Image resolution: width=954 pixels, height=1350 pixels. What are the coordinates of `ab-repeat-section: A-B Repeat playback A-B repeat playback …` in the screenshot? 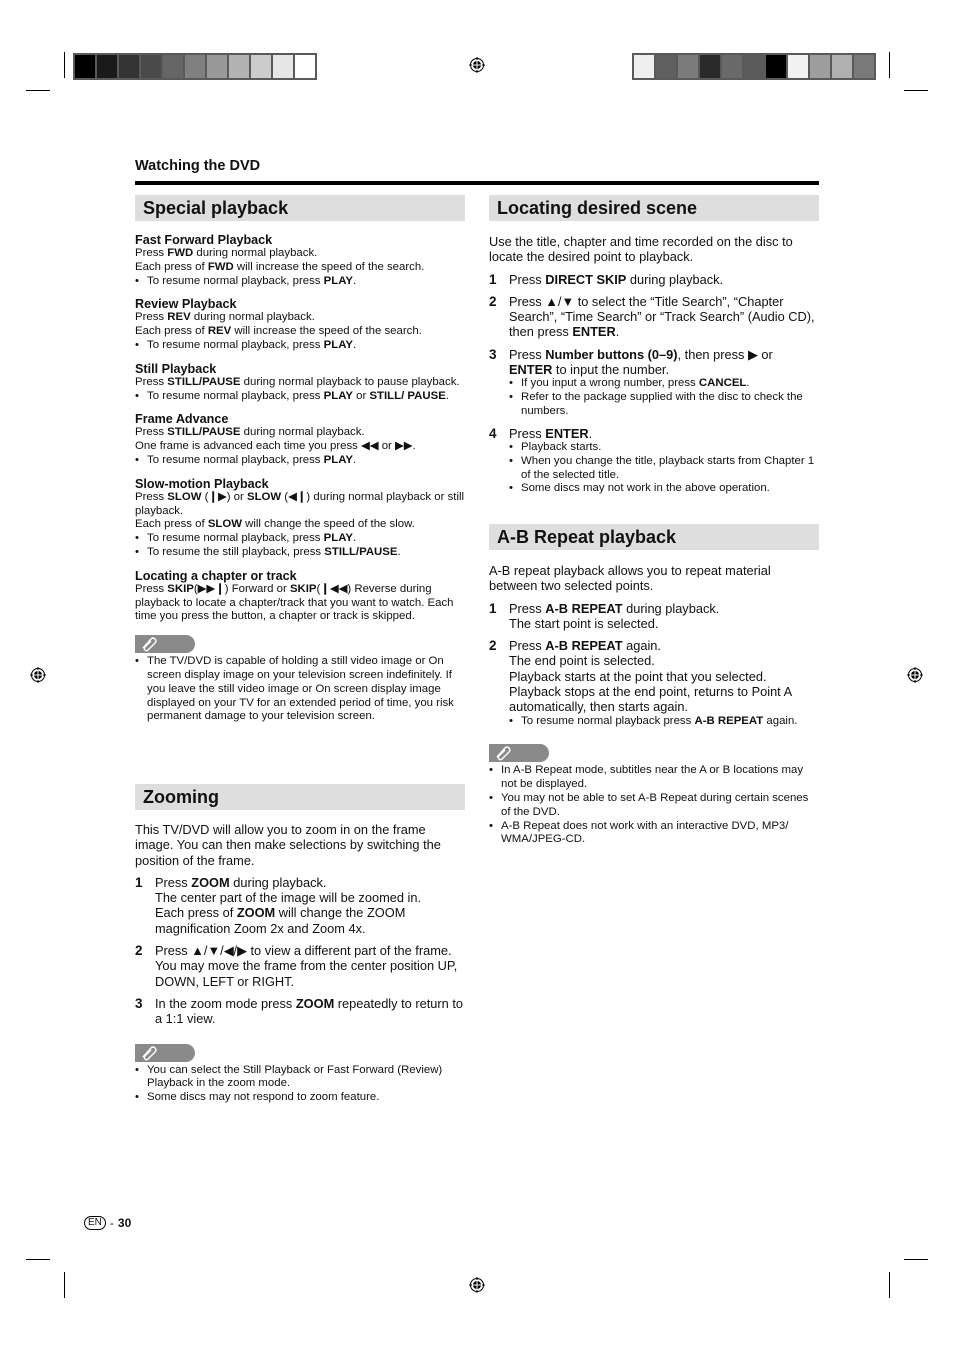 It's located at (654, 685).